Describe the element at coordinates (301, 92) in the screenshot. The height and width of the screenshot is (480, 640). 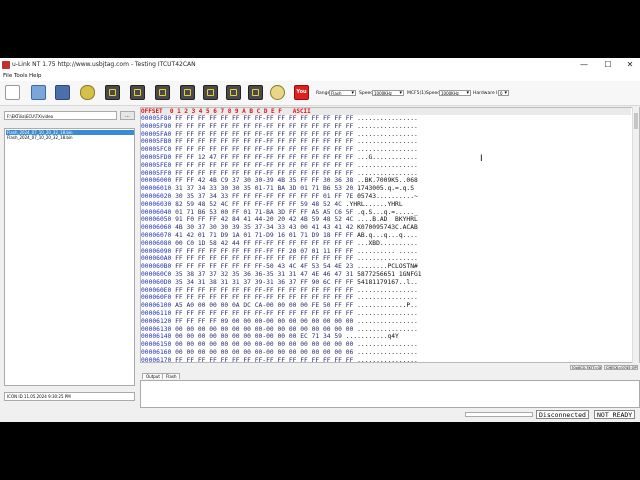
I see `youtube-icon: You` at that location.